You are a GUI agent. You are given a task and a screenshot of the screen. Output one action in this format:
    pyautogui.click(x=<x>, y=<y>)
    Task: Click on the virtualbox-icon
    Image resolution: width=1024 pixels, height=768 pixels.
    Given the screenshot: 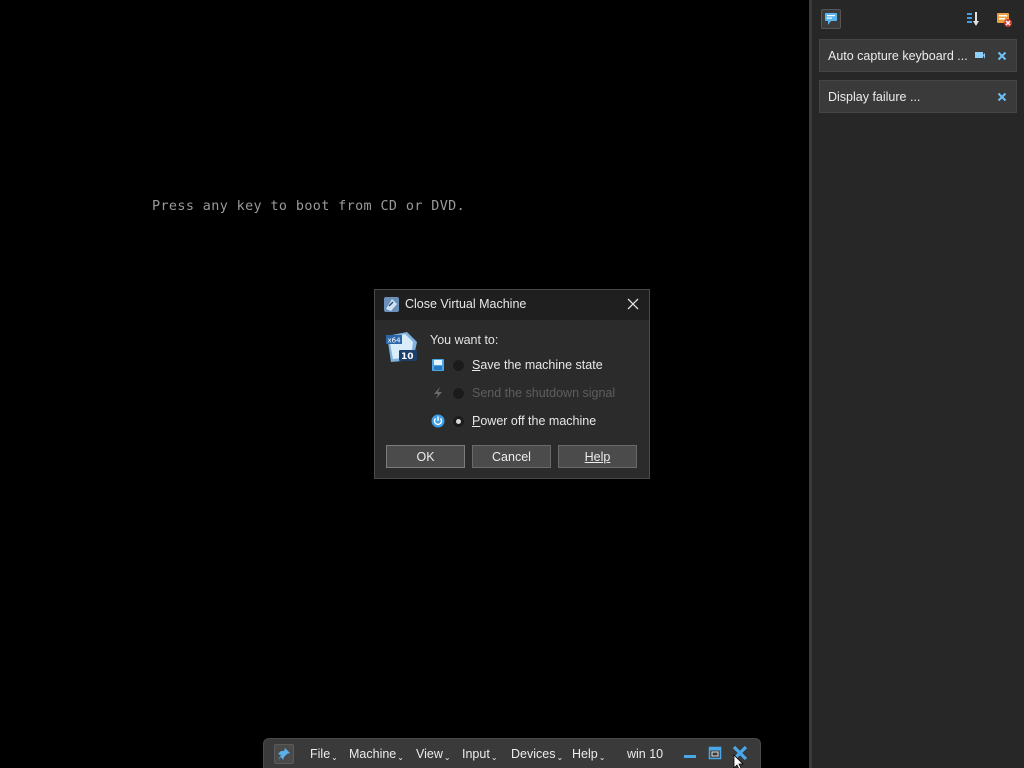 What is the action you would take?
    pyautogui.click(x=391, y=304)
    